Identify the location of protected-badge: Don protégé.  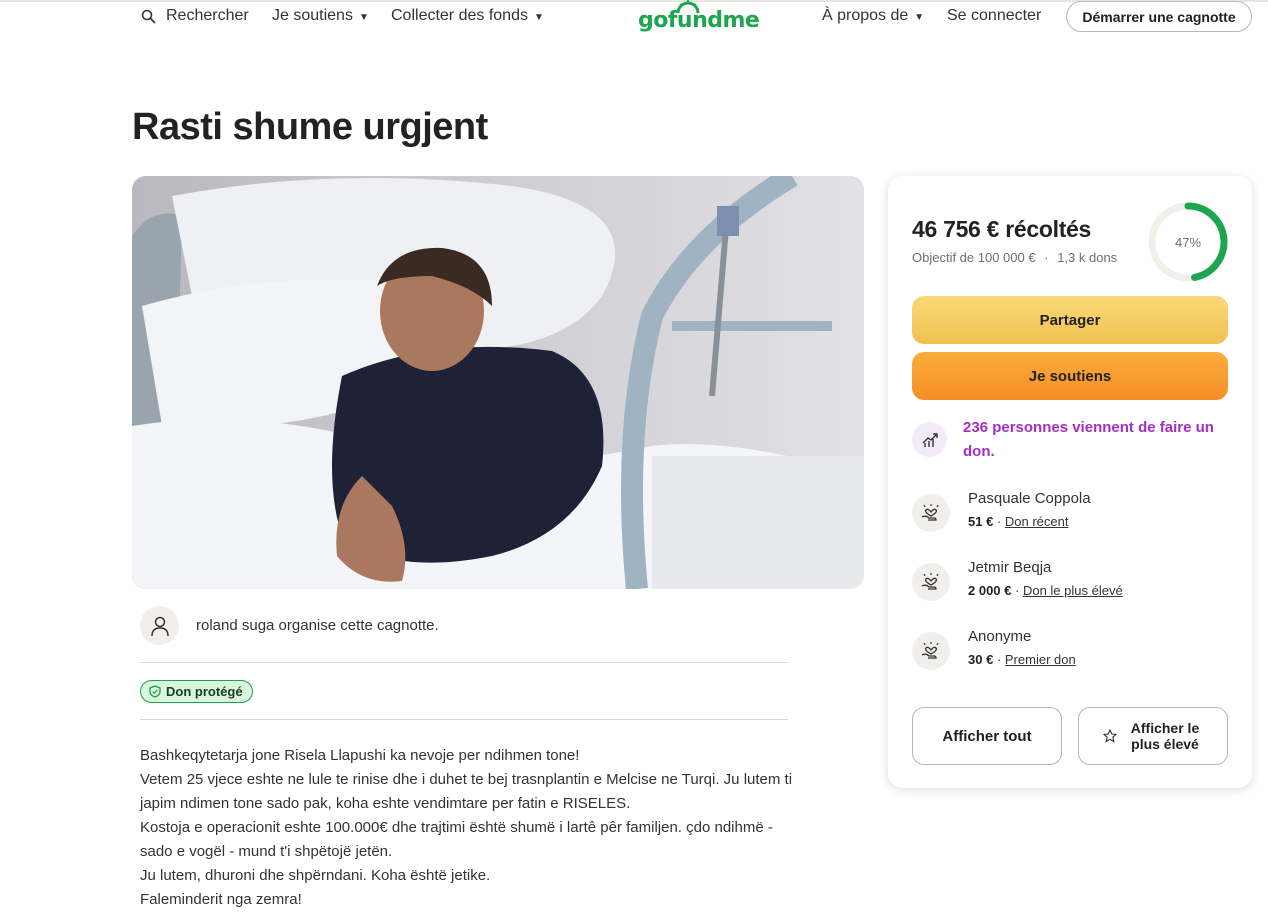
(196, 691).